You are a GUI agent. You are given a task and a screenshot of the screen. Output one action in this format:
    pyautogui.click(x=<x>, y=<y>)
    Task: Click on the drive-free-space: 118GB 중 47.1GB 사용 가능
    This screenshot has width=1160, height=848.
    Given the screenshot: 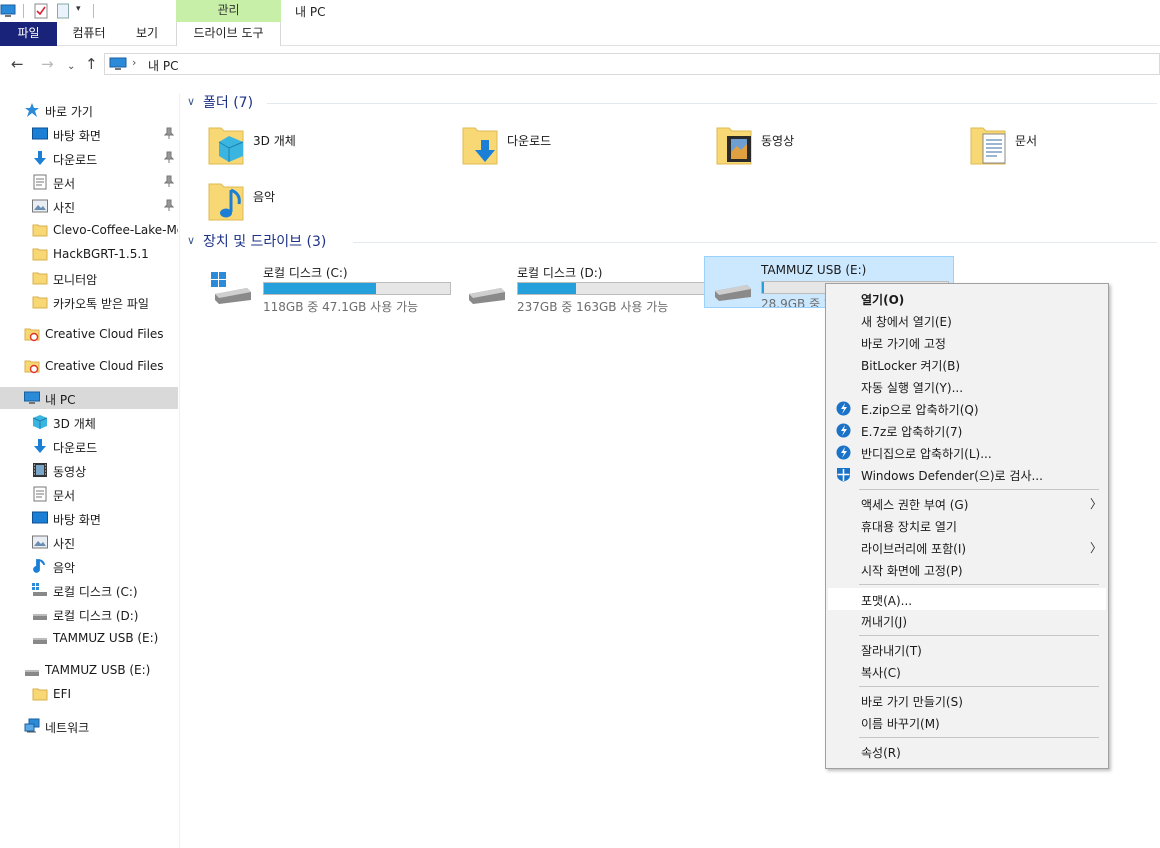 What is the action you would take?
    pyautogui.click(x=341, y=307)
    